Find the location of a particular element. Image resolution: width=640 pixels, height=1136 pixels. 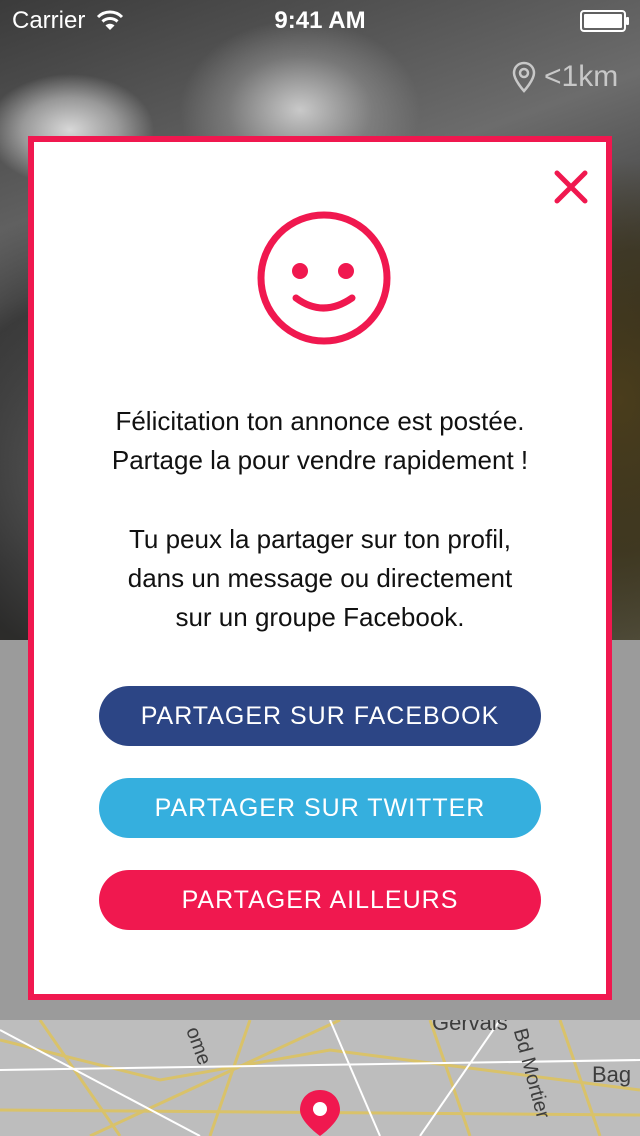

status-bar: Carrier 9:41 AM is located at coordinates (320, 20).